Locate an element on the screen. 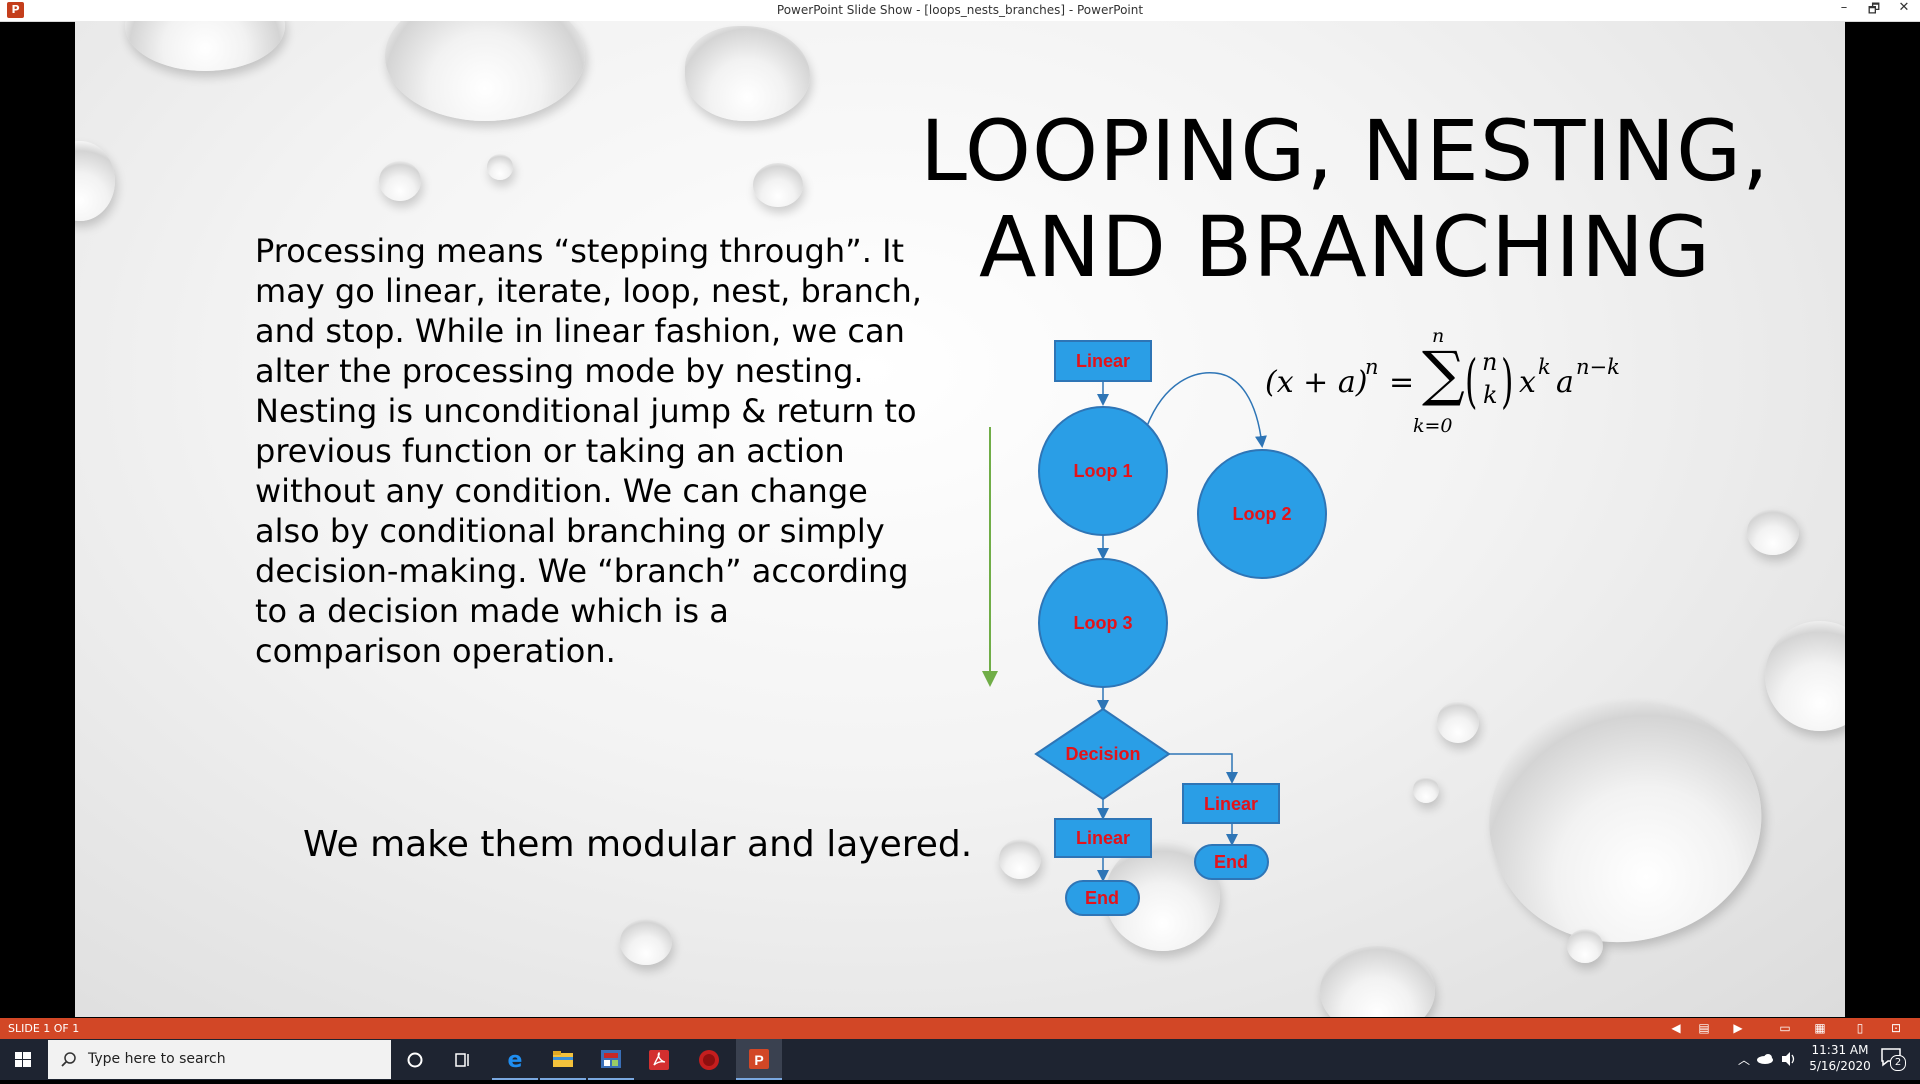 This screenshot has height=1084, width=1920. flow-node-linear-top: Linear is located at coordinates (1103, 361).